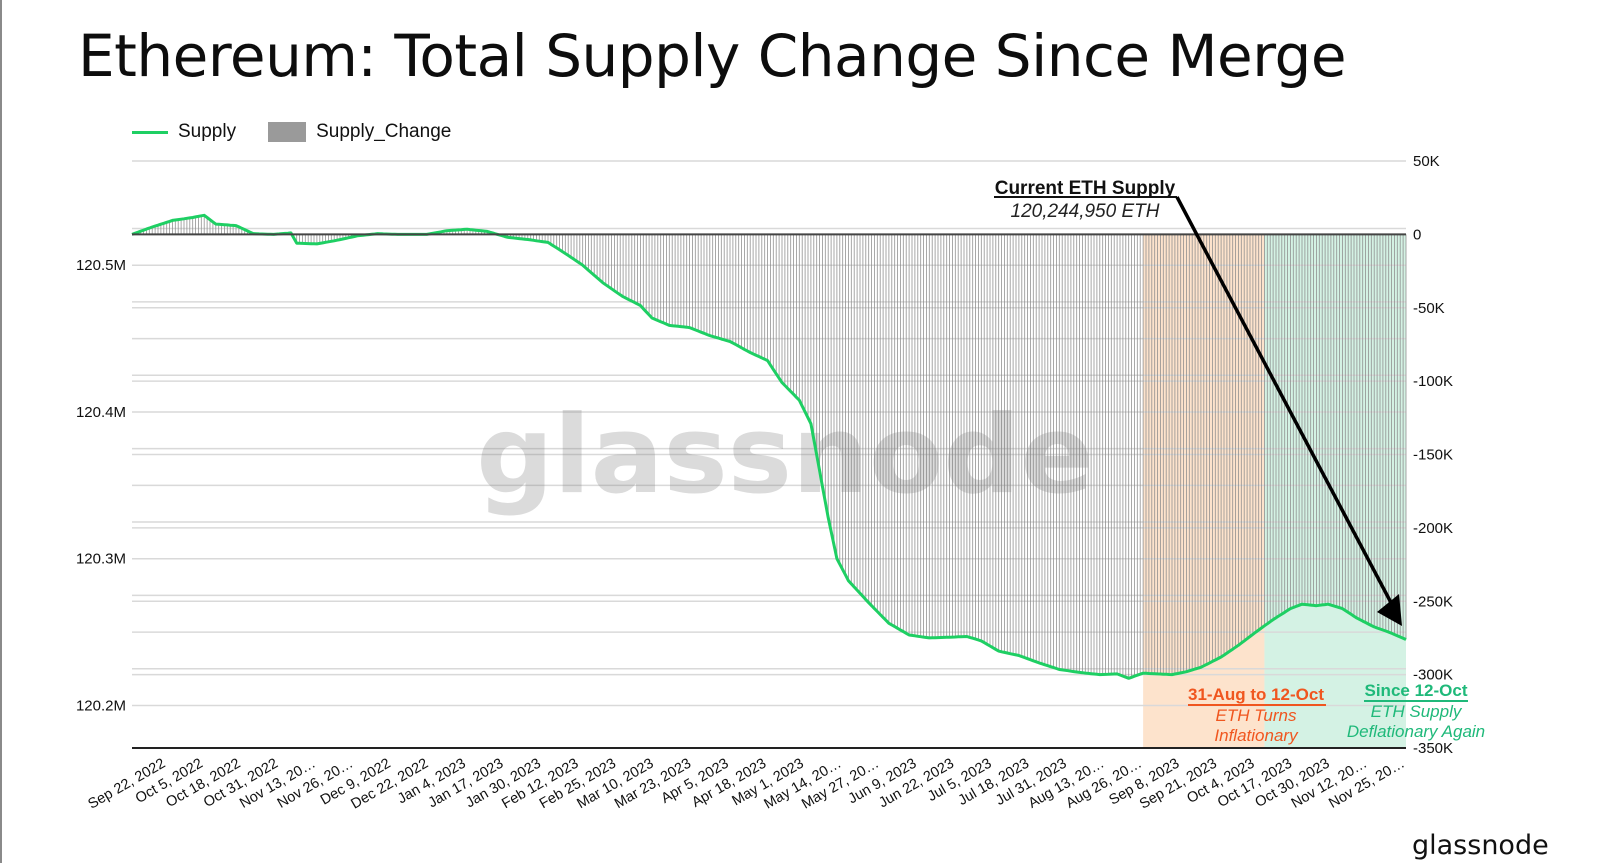  Describe the element at coordinates (1085, 211) in the screenshot. I see `current-supply-value: 120,244,950 ETH` at that location.